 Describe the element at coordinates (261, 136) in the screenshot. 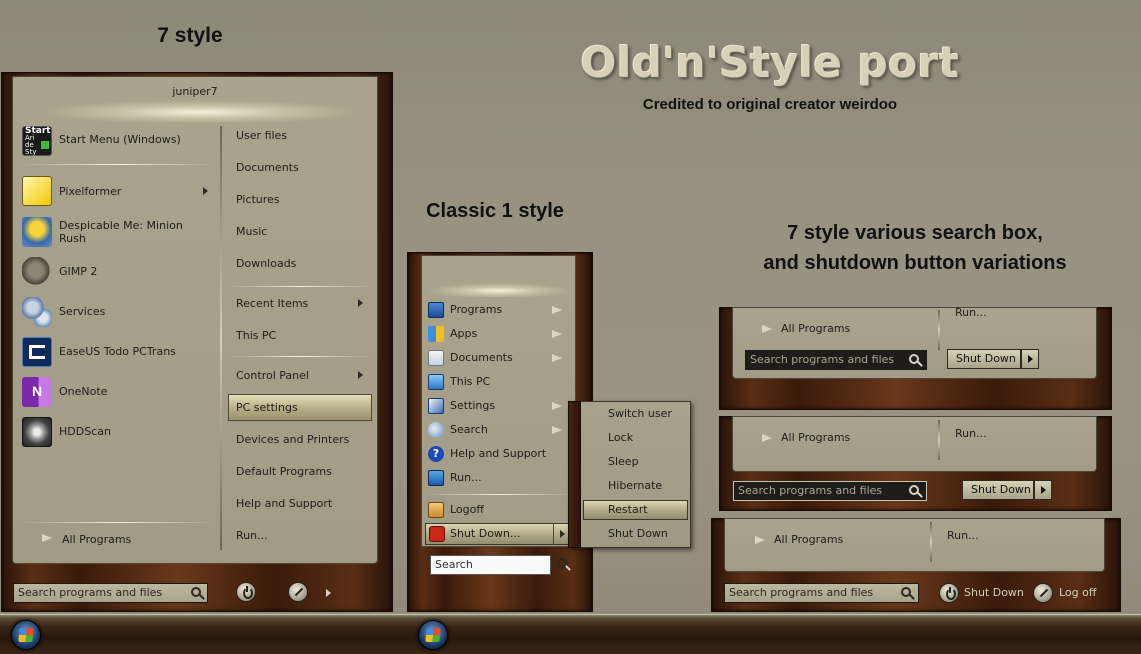

I see `right-item-user-files: User files` at that location.